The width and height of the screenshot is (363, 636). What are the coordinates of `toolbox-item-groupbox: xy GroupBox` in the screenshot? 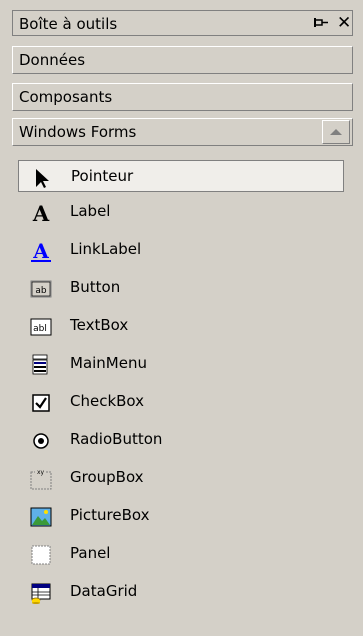 It's located at (181, 478).